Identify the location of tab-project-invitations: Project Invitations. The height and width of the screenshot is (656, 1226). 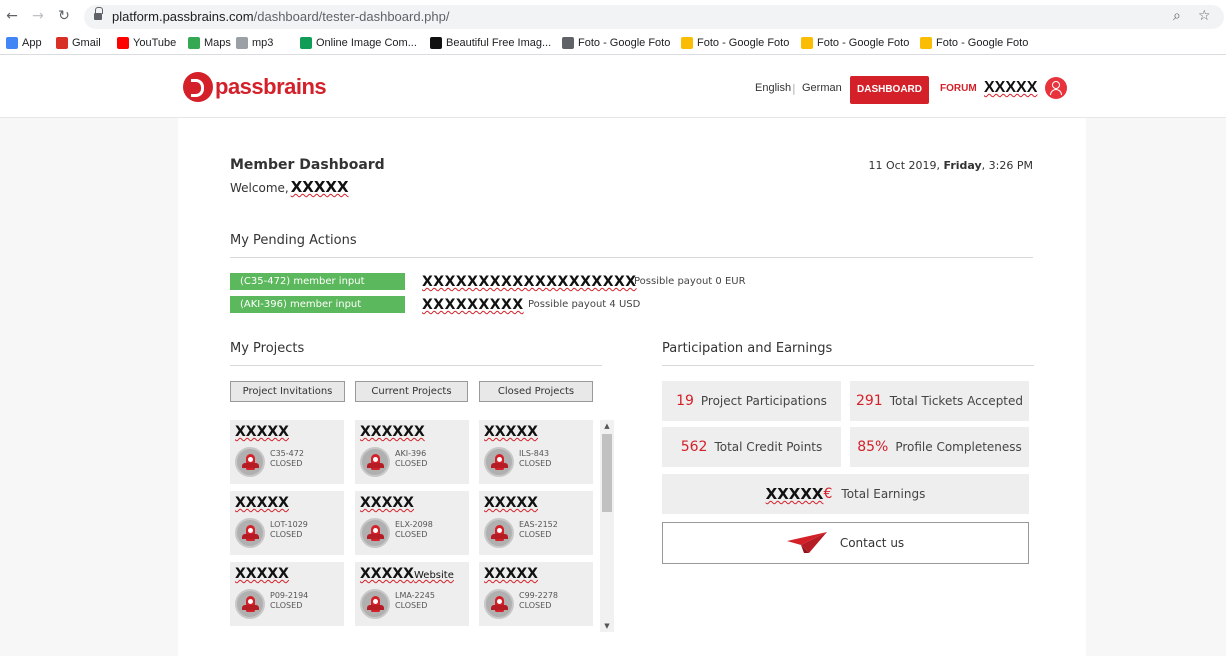
(287, 391).